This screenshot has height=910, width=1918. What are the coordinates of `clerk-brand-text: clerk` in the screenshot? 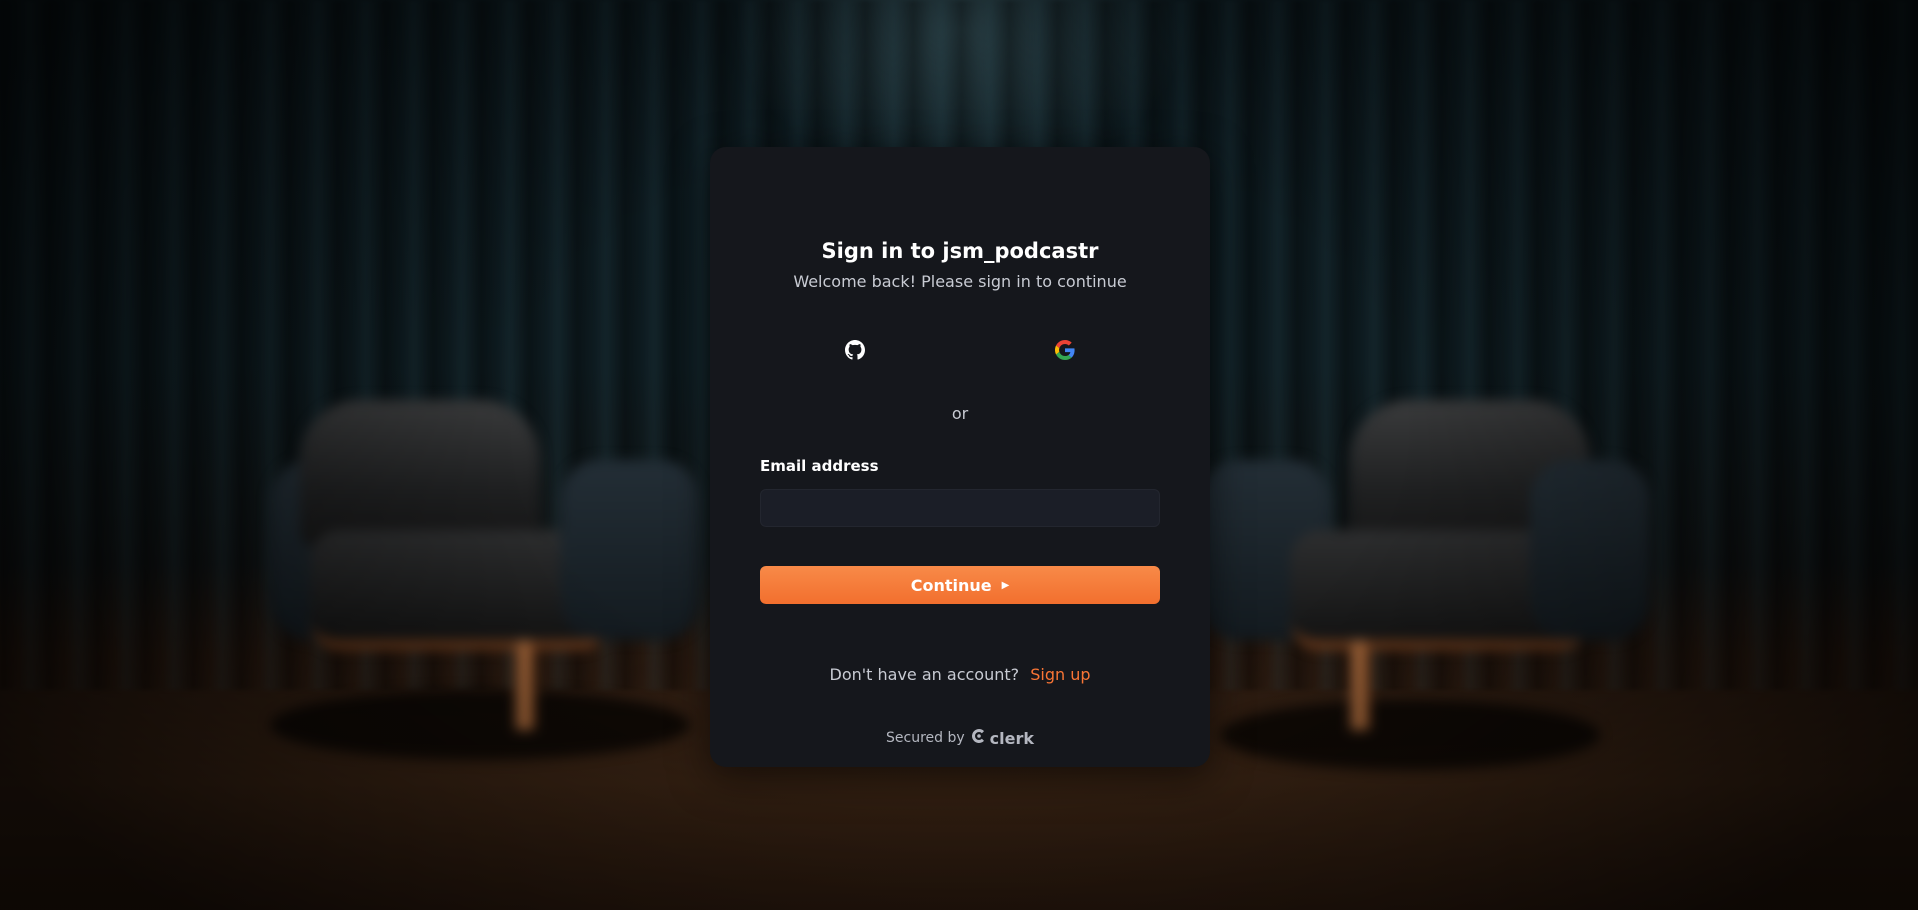 It's located at (1011, 738).